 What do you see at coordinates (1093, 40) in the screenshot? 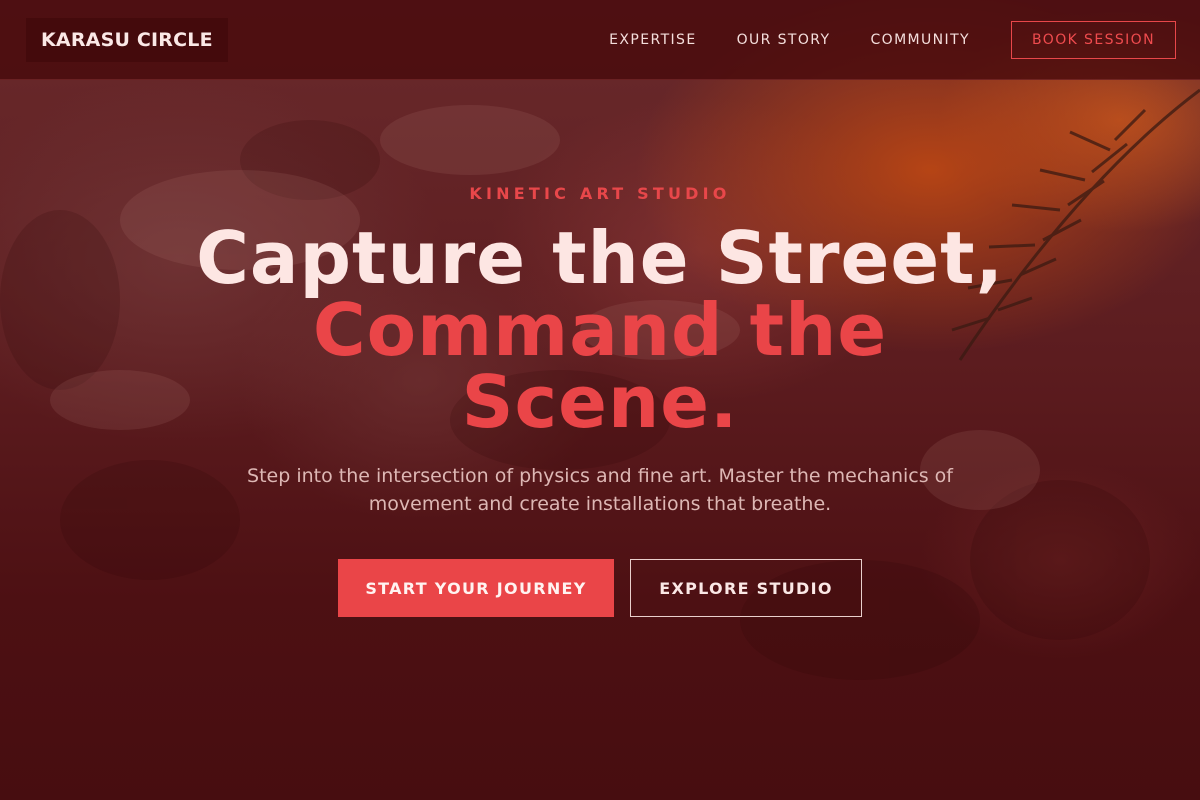
I see `book-session-button: BOOK SESSION` at bounding box center [1093, 40].